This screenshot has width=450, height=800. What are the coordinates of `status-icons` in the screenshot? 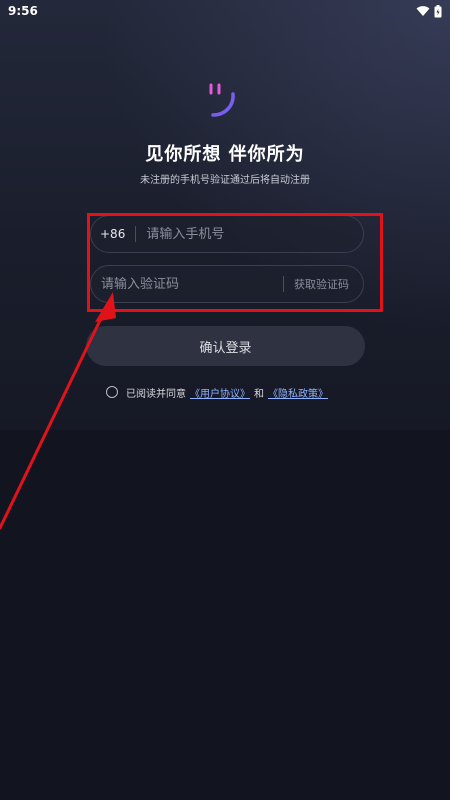 It's located at (429, 11).